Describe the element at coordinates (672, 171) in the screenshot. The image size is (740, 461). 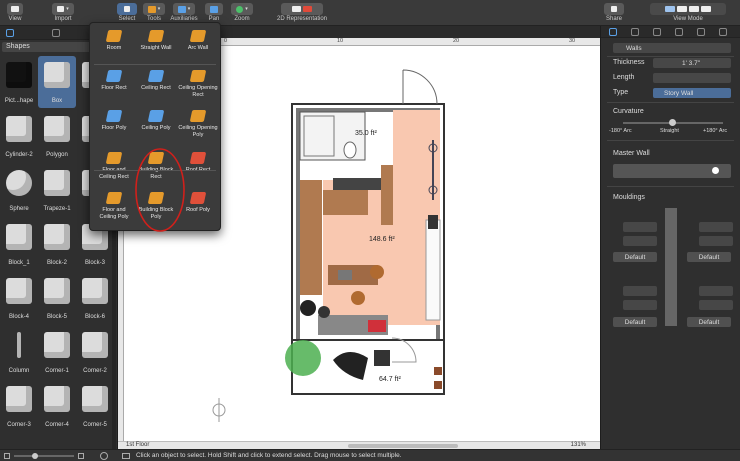
I see `master-wall-swatch` at that location.